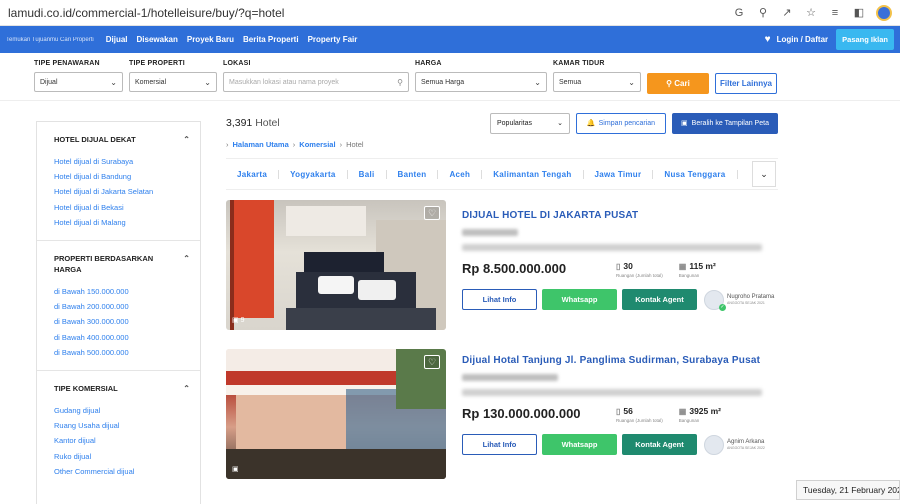  What do you see at coordinates (127, 306) in the screenshot?
I see `sidebar-link: di Bawah 200.000.000` at bounding box center [127, 306].